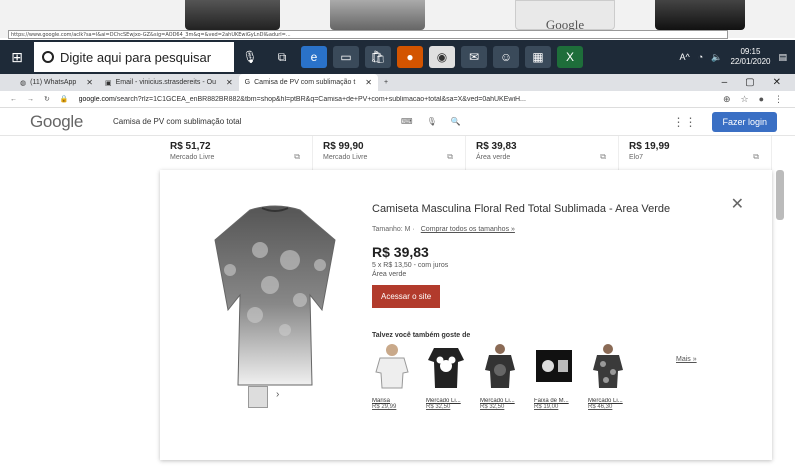  I want to click on price-value: R$ 51,72, so click(190, 146).